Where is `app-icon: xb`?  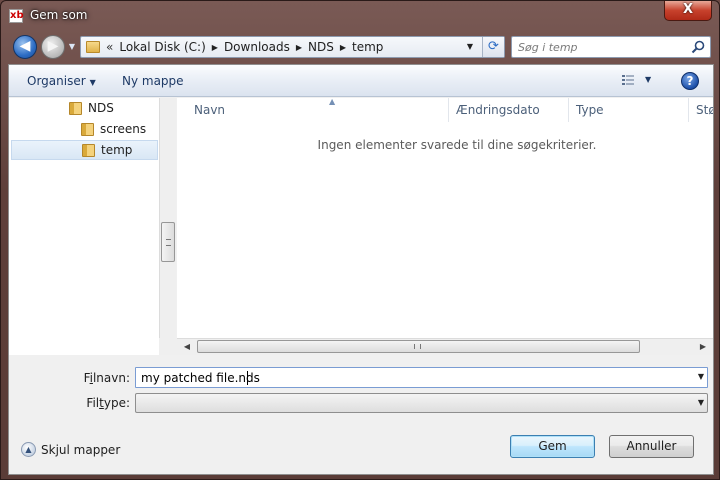 app-icon: xb is located at coordinates (16, 16).